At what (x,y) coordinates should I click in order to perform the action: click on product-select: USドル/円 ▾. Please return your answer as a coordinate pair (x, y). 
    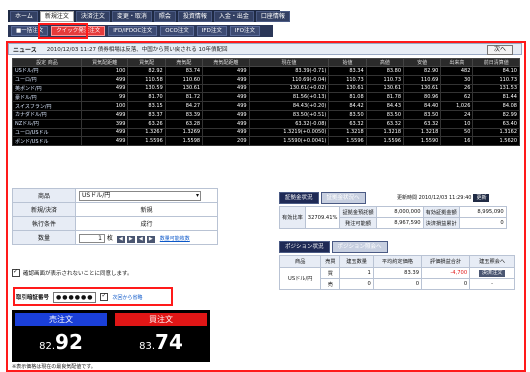
    Looking at the image, I should click on (140, 195).